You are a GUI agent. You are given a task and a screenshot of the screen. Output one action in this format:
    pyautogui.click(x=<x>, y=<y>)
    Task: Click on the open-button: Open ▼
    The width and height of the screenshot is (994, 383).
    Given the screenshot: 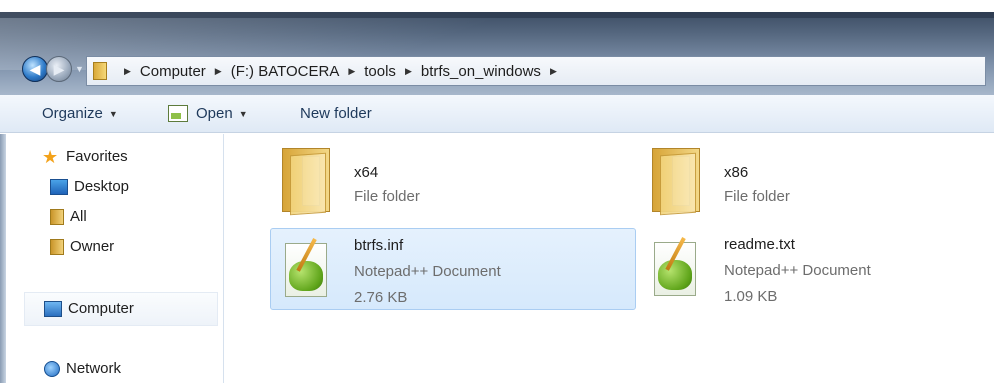 What is the action you would take?
    pyautogui.click(x=208, y=113)
    